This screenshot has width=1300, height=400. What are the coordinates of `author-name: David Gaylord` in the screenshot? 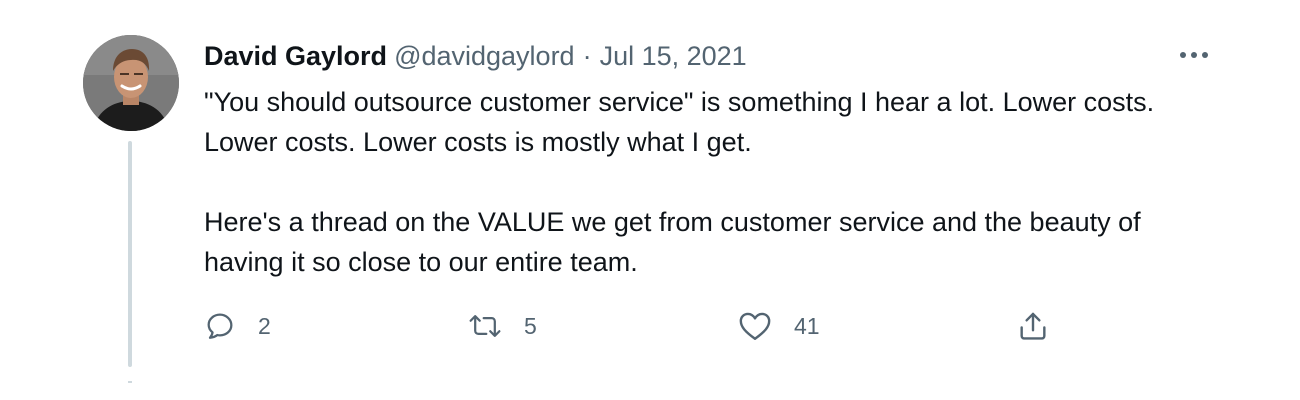 It's located at (295, 56).